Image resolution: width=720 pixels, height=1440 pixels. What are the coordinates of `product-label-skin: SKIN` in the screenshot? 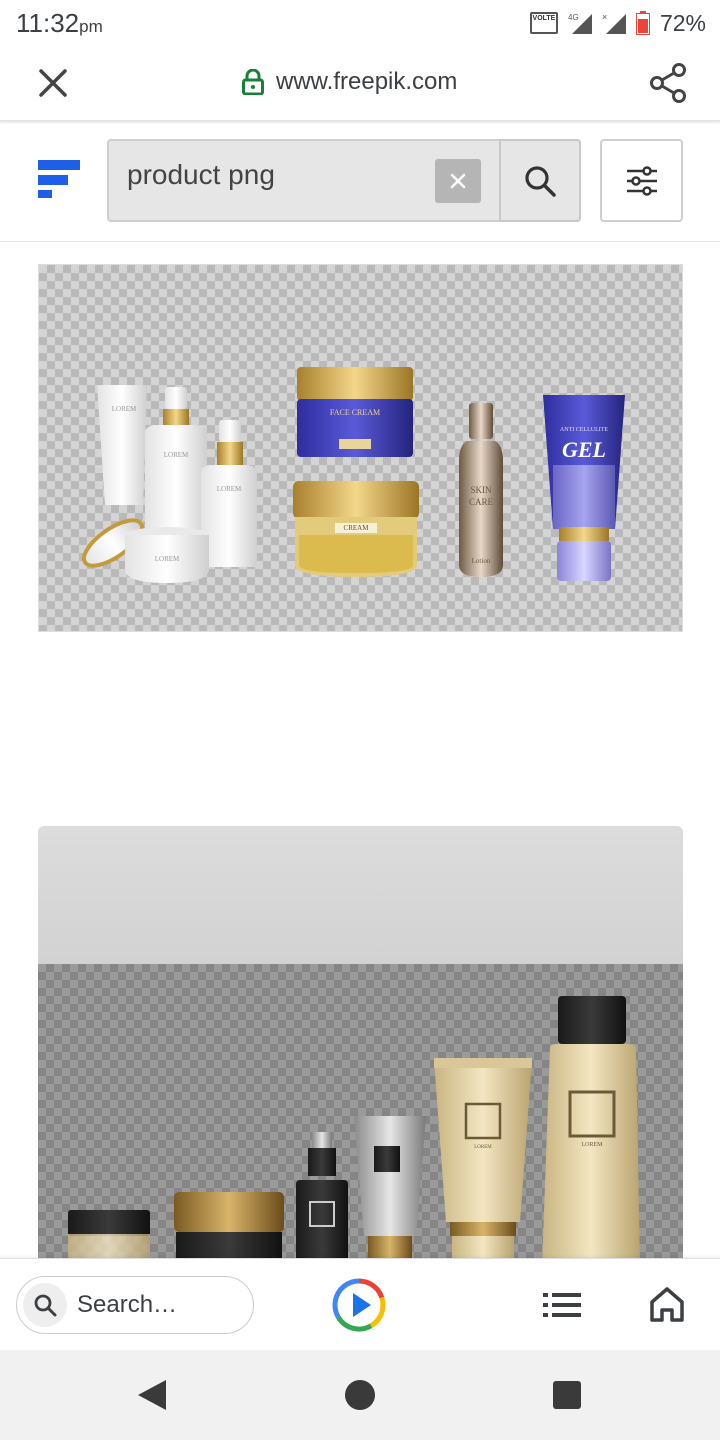 It's located at (481, 490).